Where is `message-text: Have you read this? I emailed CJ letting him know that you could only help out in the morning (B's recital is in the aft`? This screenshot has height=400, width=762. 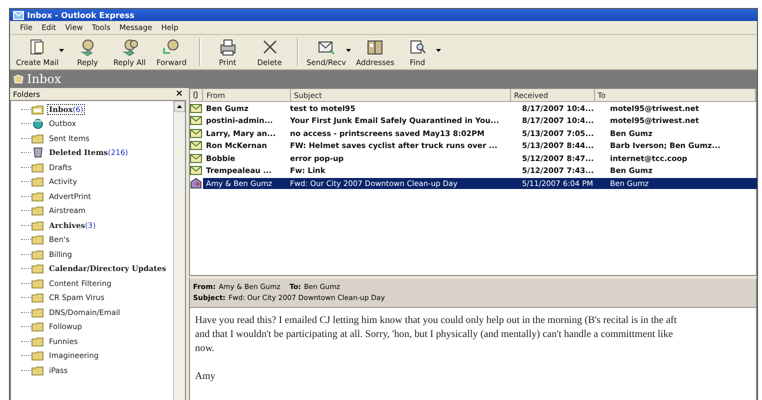
message-text: Have you read this? I emailed CJ letting him know that you could only help out in the morning (B's recital is in the aft is located at coordinates (436, 321).